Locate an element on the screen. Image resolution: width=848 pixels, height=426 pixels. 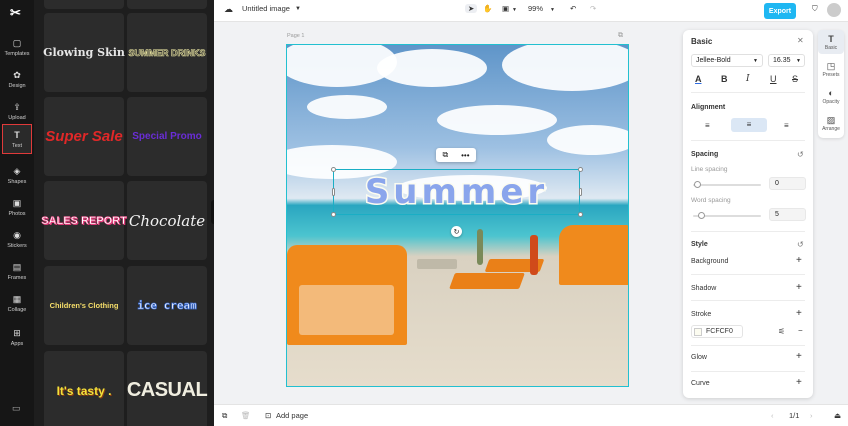
rail-item-upload: ⇪ Upload is located at coordinates (17, 111).